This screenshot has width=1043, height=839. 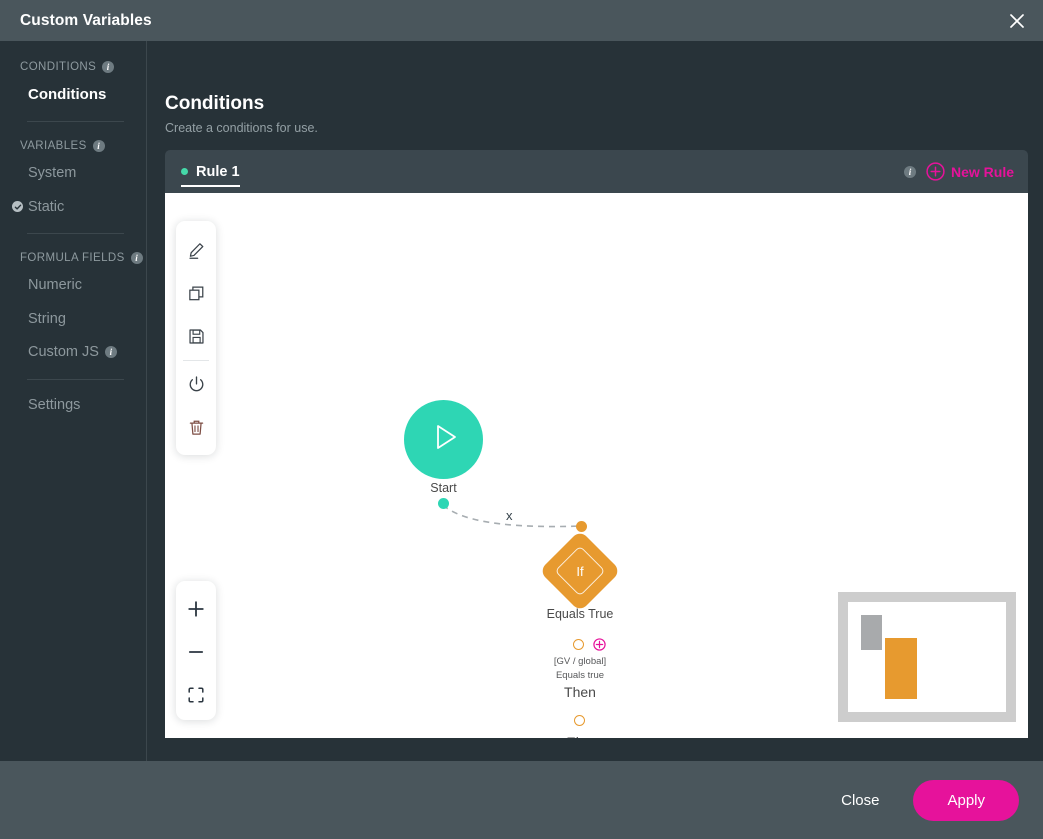 What do you see at coordinates (521, 20) in the screenshot?
I see `dialog-titlebar: Custom Variables` at bounding box center [521, 20].